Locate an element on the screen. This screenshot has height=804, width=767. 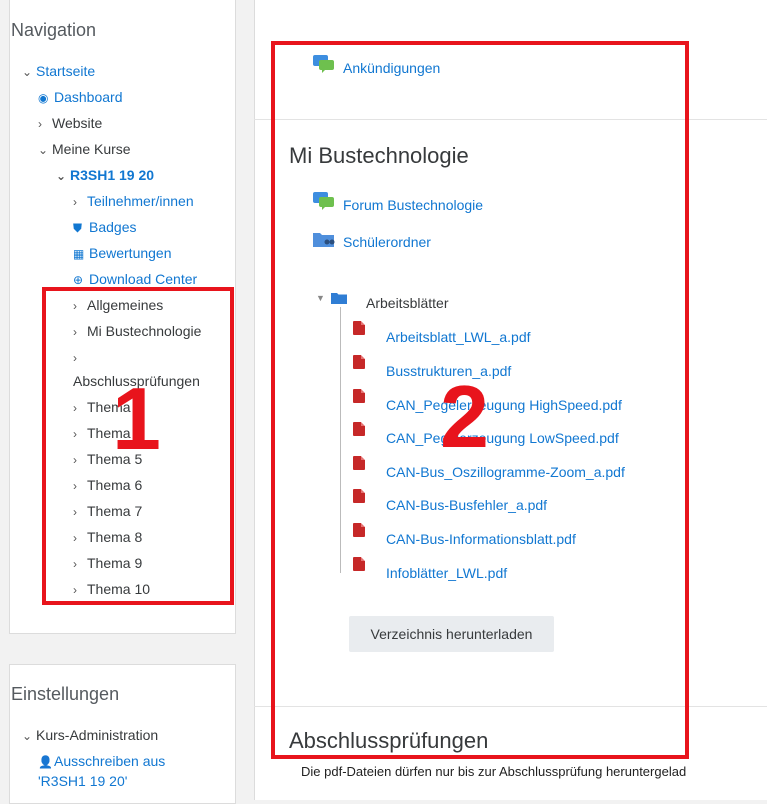
nav-startseite: ⌄ Startseite is located at coordinates (58, 71).